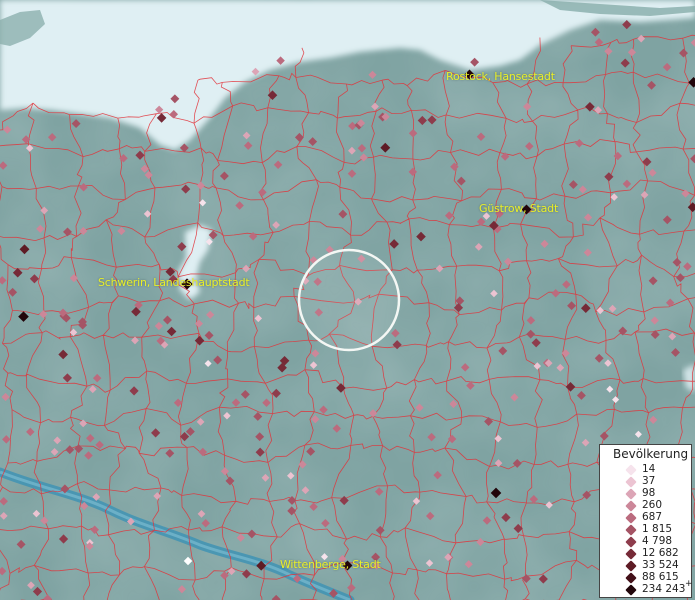 This screenshot has height=600, width=695. I want to click on legend-value: 4 798, so click(657, 541).